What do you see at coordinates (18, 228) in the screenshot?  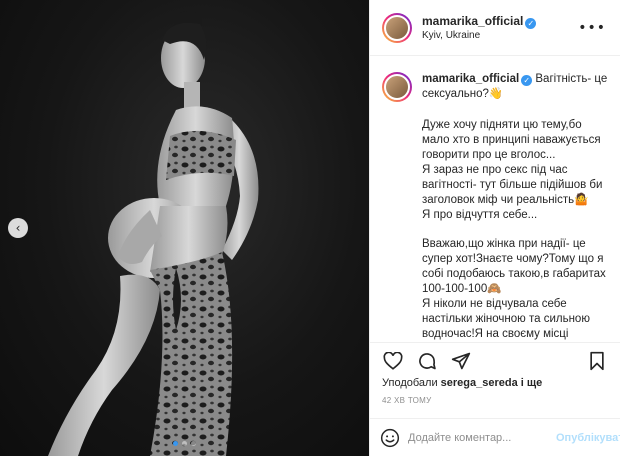 I see `chevron-left-icon: ‹` at bounding box center [18, 228].